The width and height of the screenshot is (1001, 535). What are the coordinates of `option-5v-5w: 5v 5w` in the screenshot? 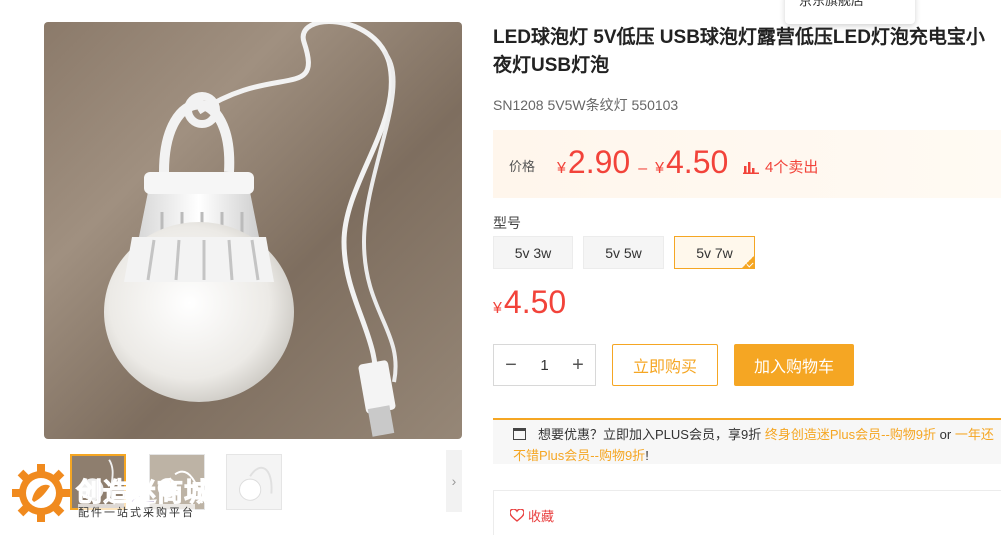 It's located at (623, 252).